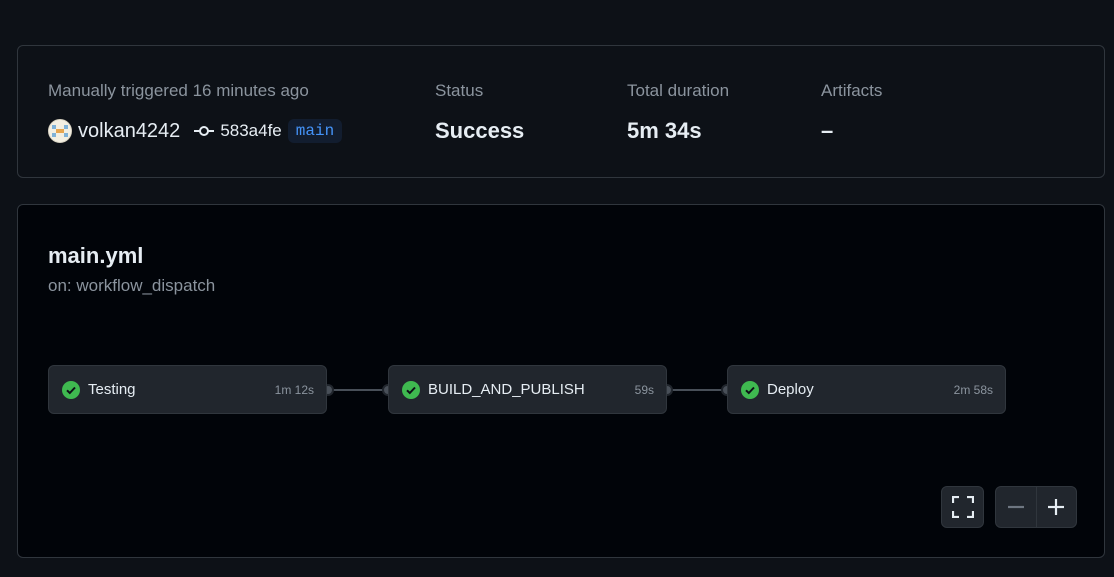  Describe the element at coordinates (973, 389) in the screenshot. I see `job-duration: 2m 58s` at that location.